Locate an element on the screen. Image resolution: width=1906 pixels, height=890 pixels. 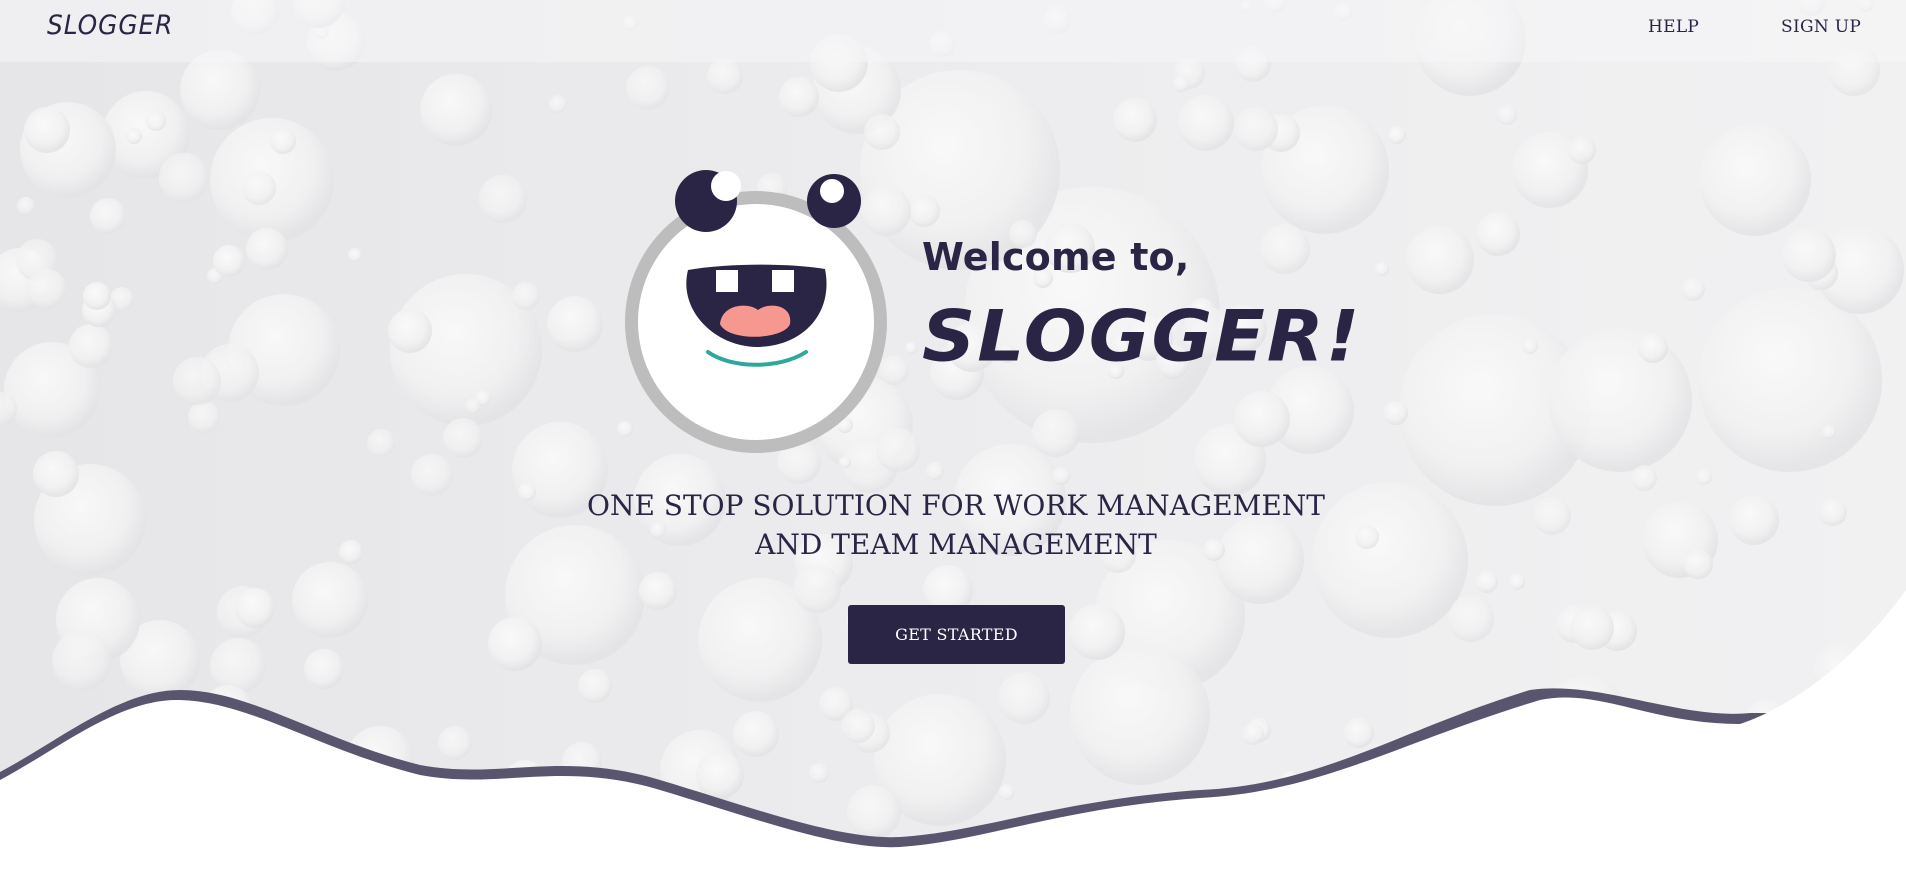
tagline-line-1: ONE STOP SOLUTION FOR WORK MANAGEMENT is located at coordinates (956, 505).